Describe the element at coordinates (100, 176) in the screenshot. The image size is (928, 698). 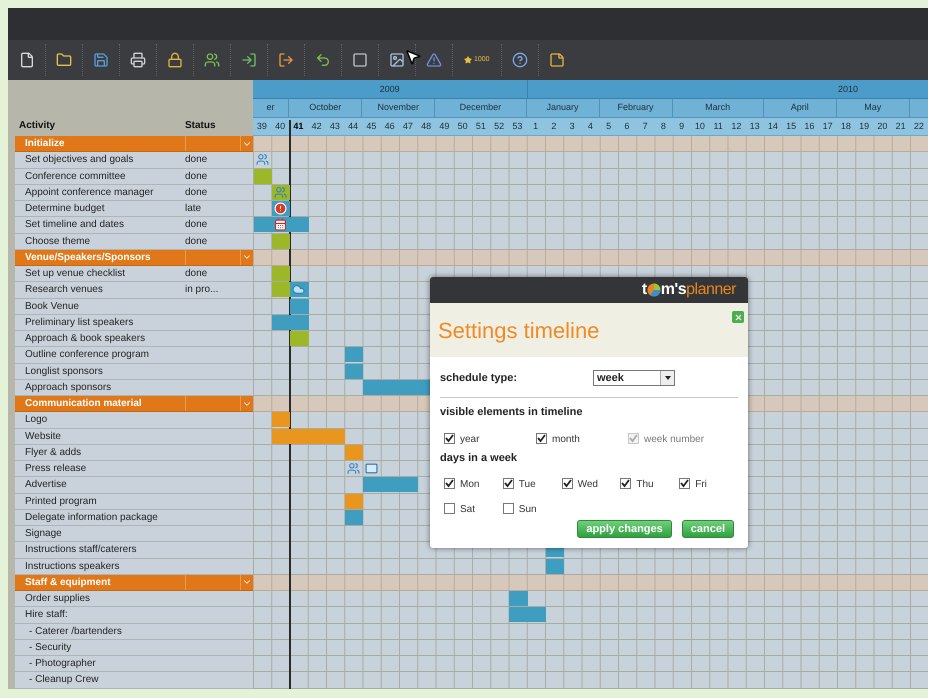
I see `activity-name: Conference committee` at that location.